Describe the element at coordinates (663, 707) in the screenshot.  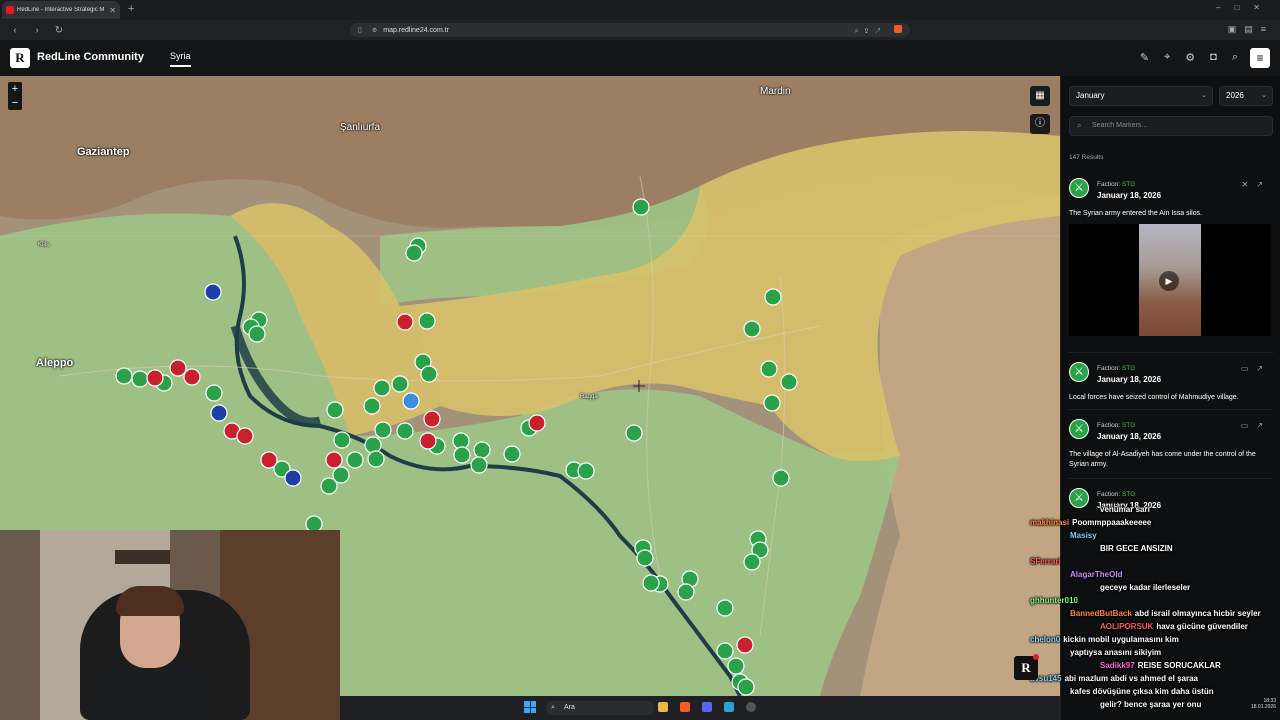
I see `file-explorer-icon` at that location.